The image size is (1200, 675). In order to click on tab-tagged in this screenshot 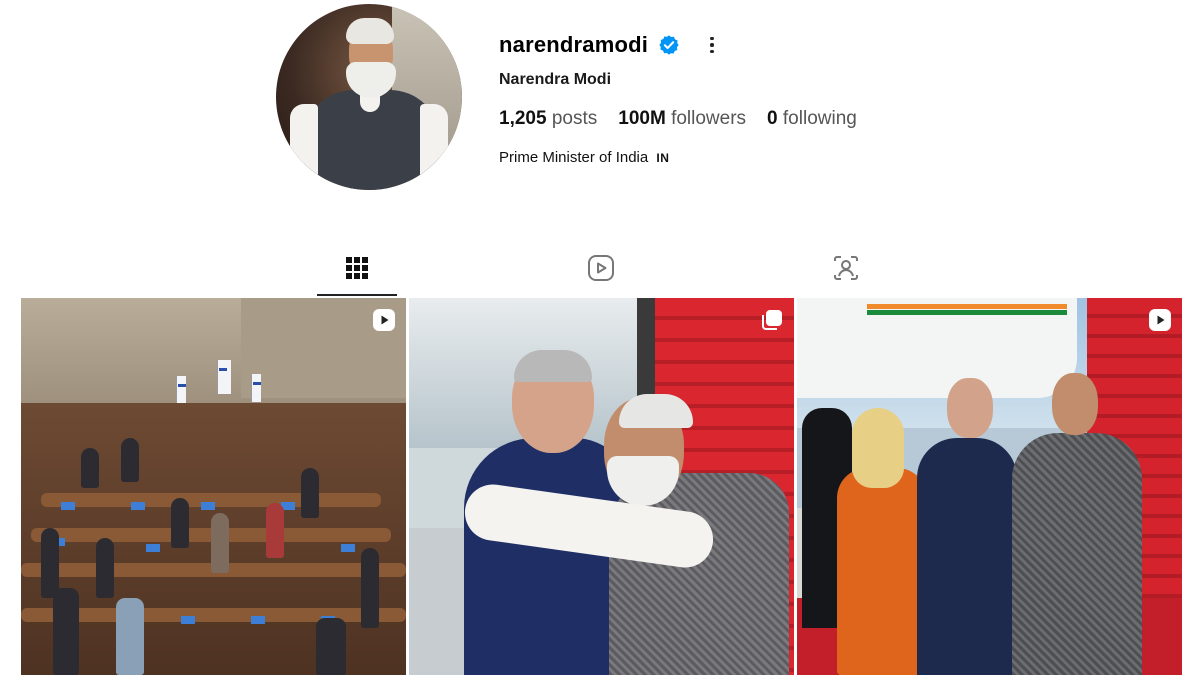, I will do `click(846, 268)`.